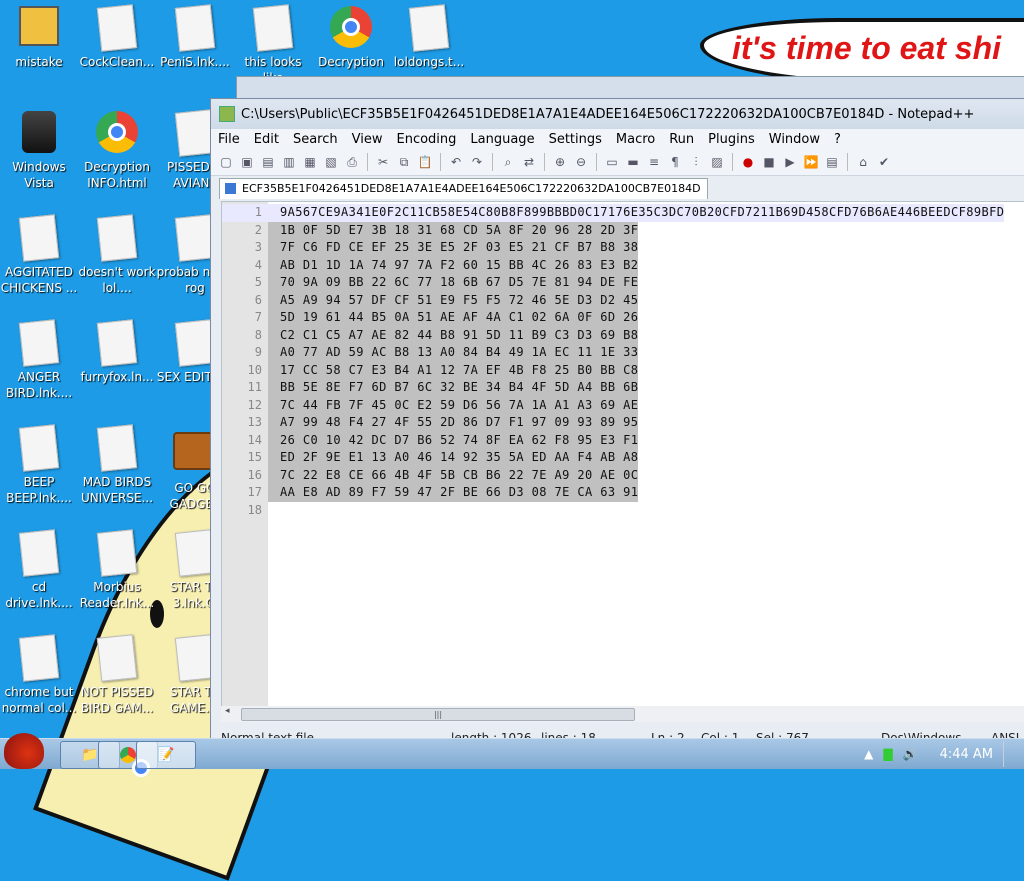 This screenshot has height=881, width=1024. Describe the element at coordinates (425, 162) in the screenshot. I see `paste-icon: 📋` at that location.